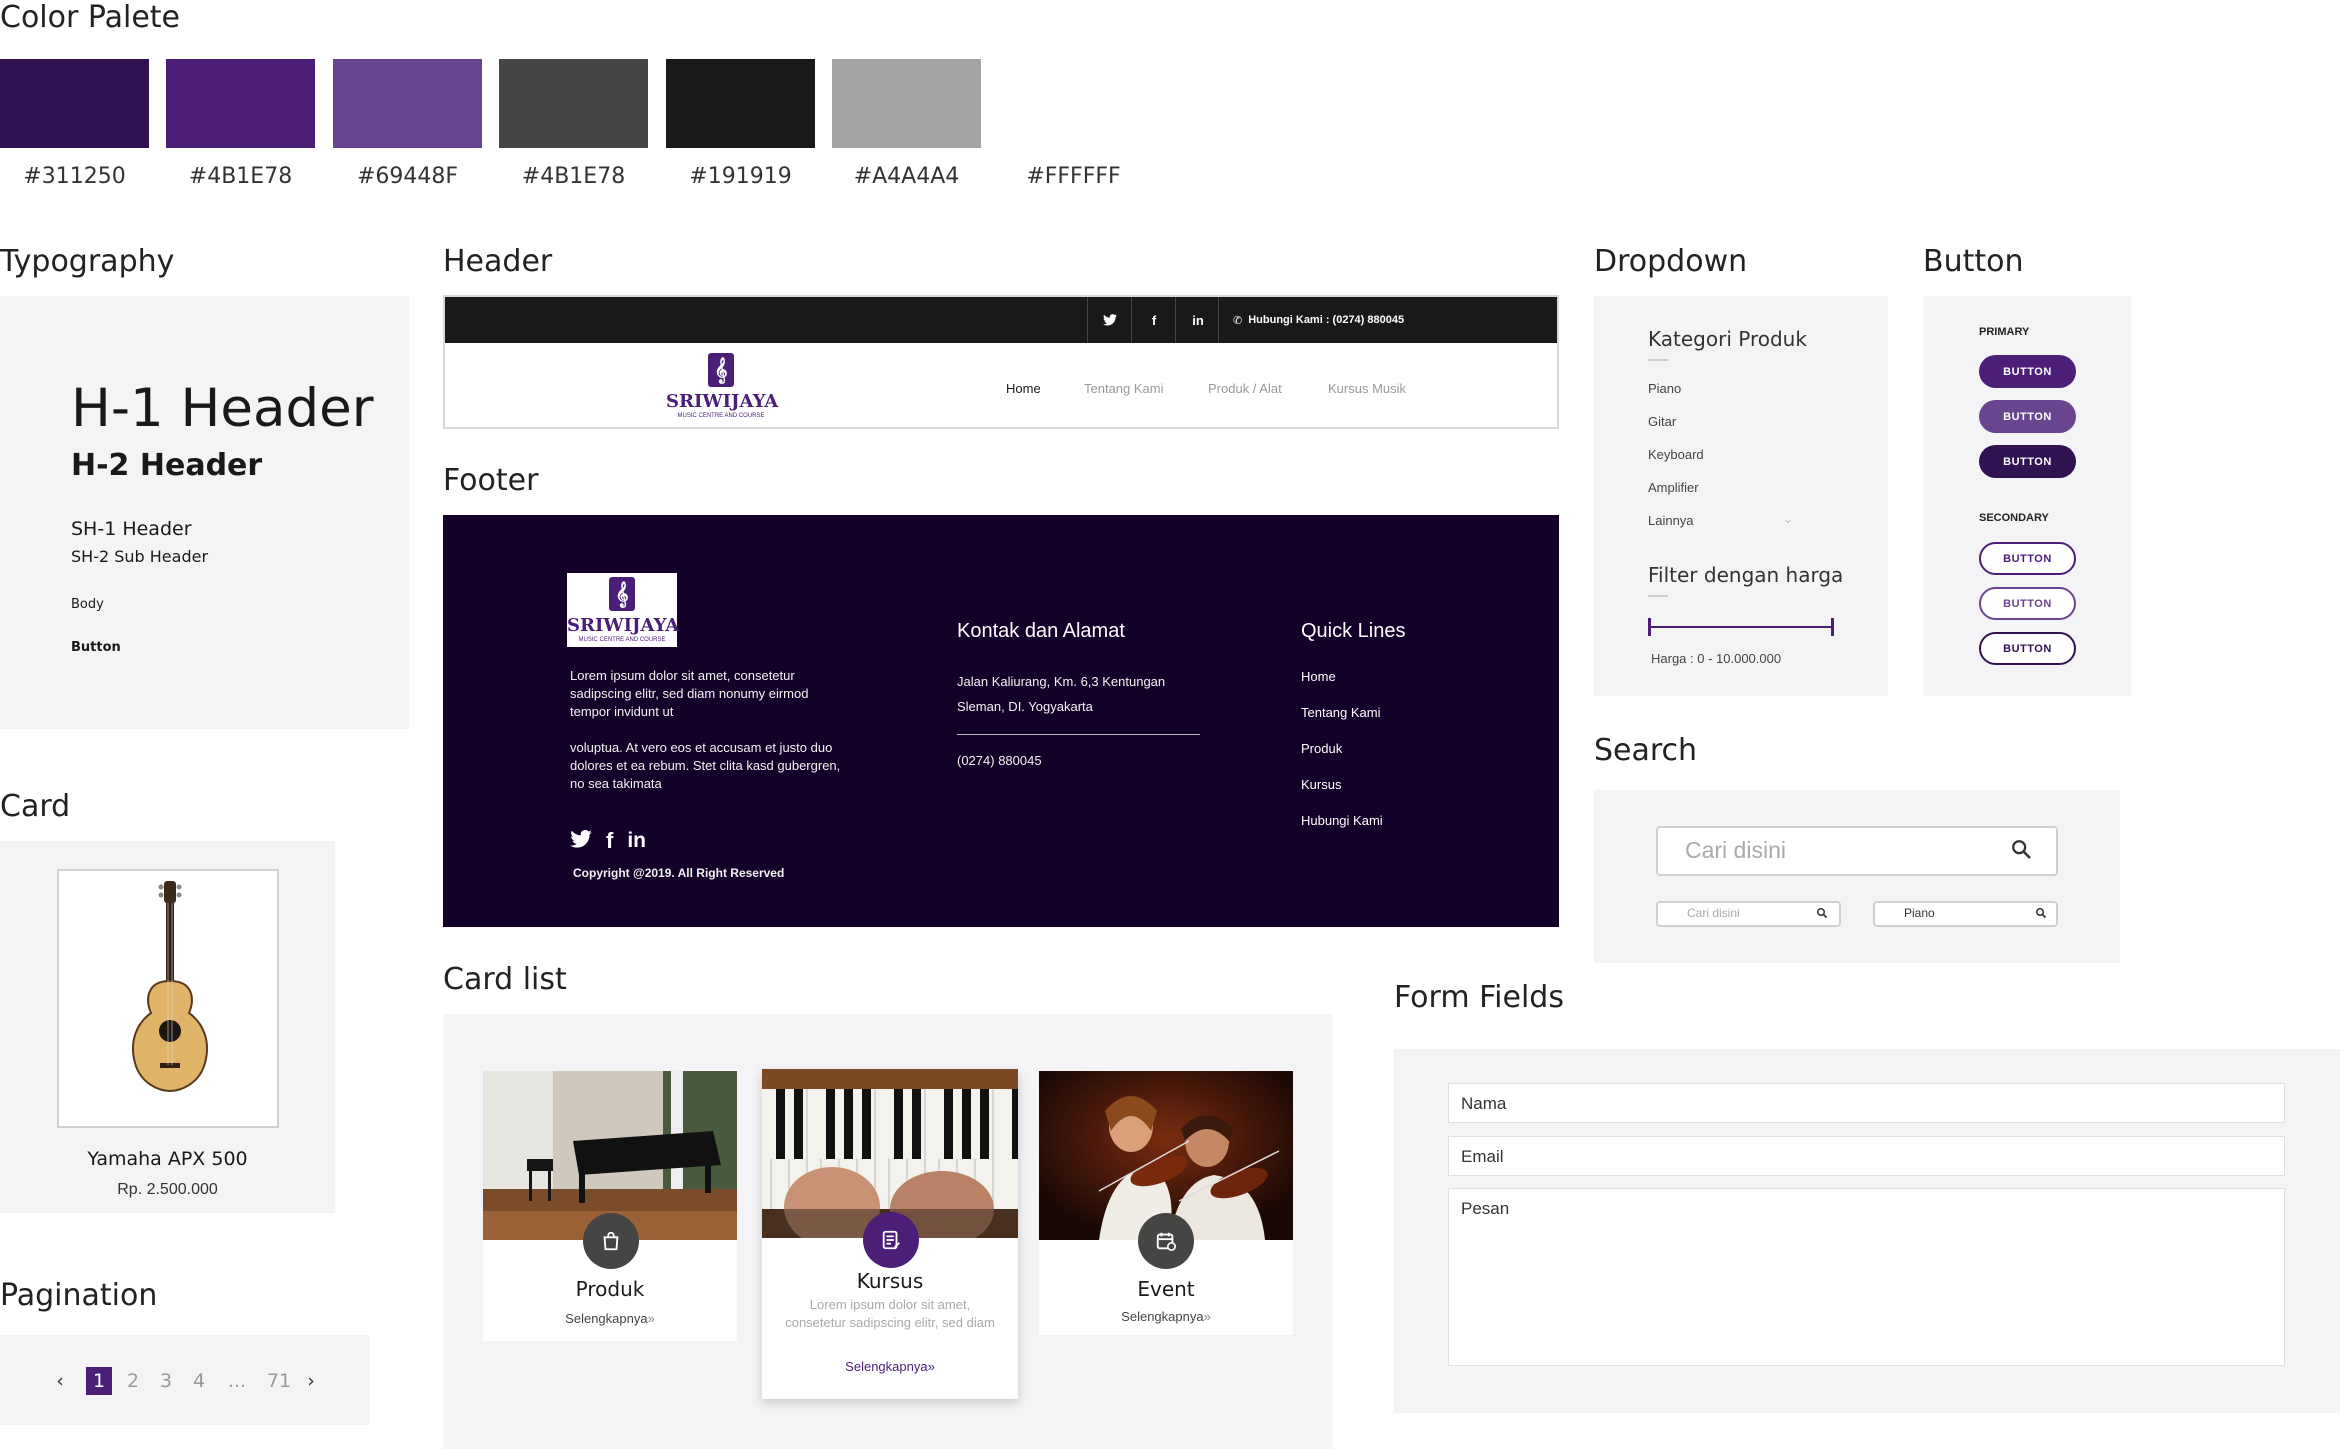  I want to click on page-4: 4, so click(199, 1381).